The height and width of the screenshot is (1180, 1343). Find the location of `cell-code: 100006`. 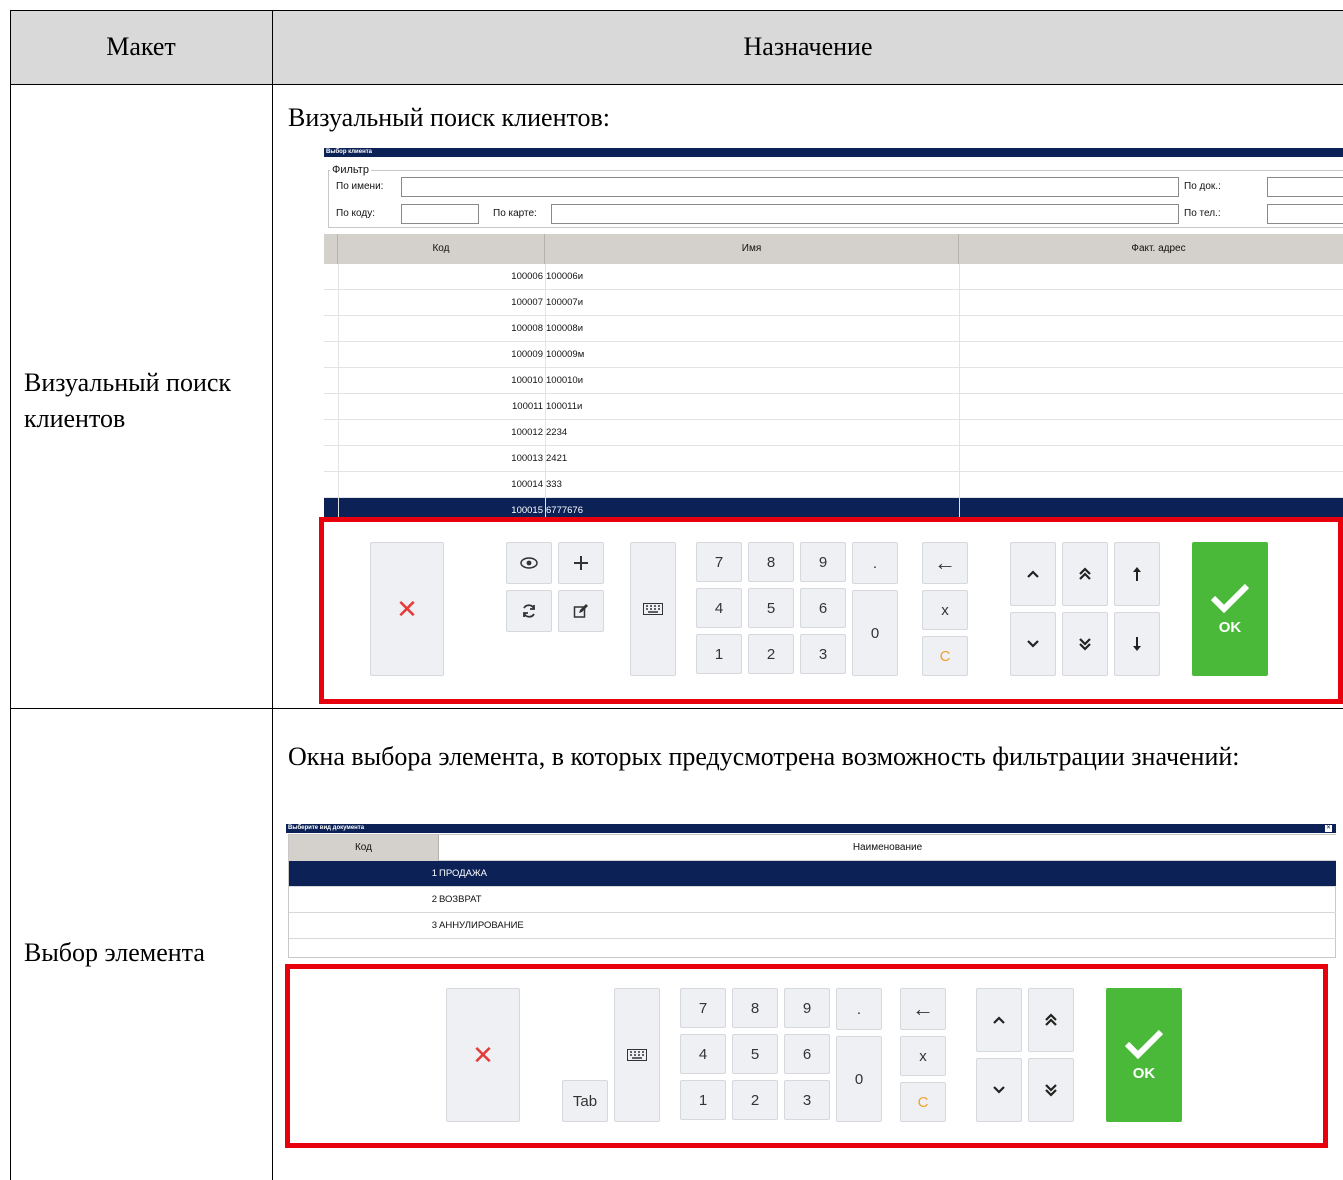

cell-code: 100006 is located at coordinates (527, 276).